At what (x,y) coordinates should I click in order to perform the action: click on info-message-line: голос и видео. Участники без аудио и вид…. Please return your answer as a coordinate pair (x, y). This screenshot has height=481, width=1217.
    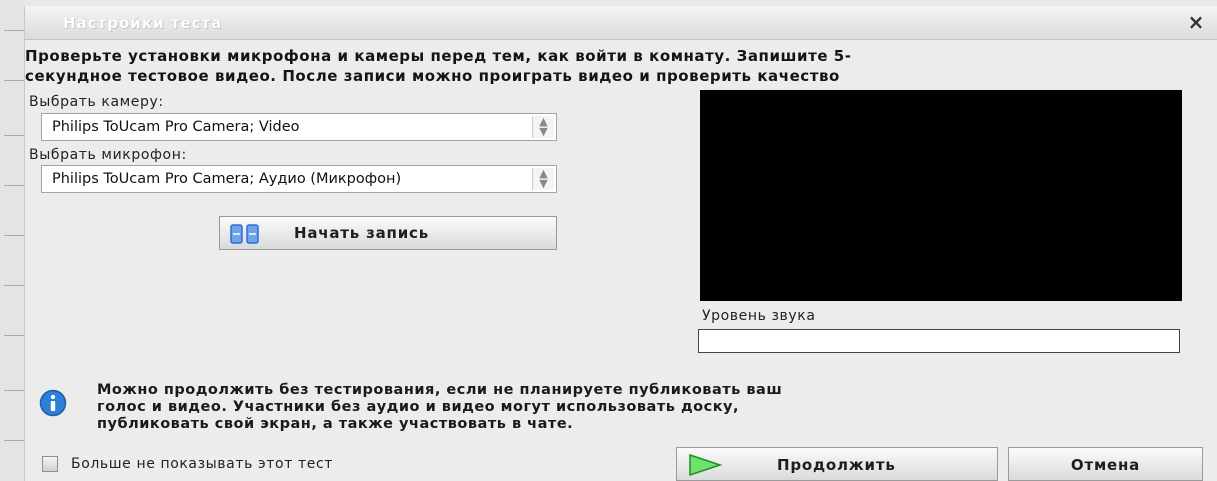
    Looking at the image, I should click on (418, 407).